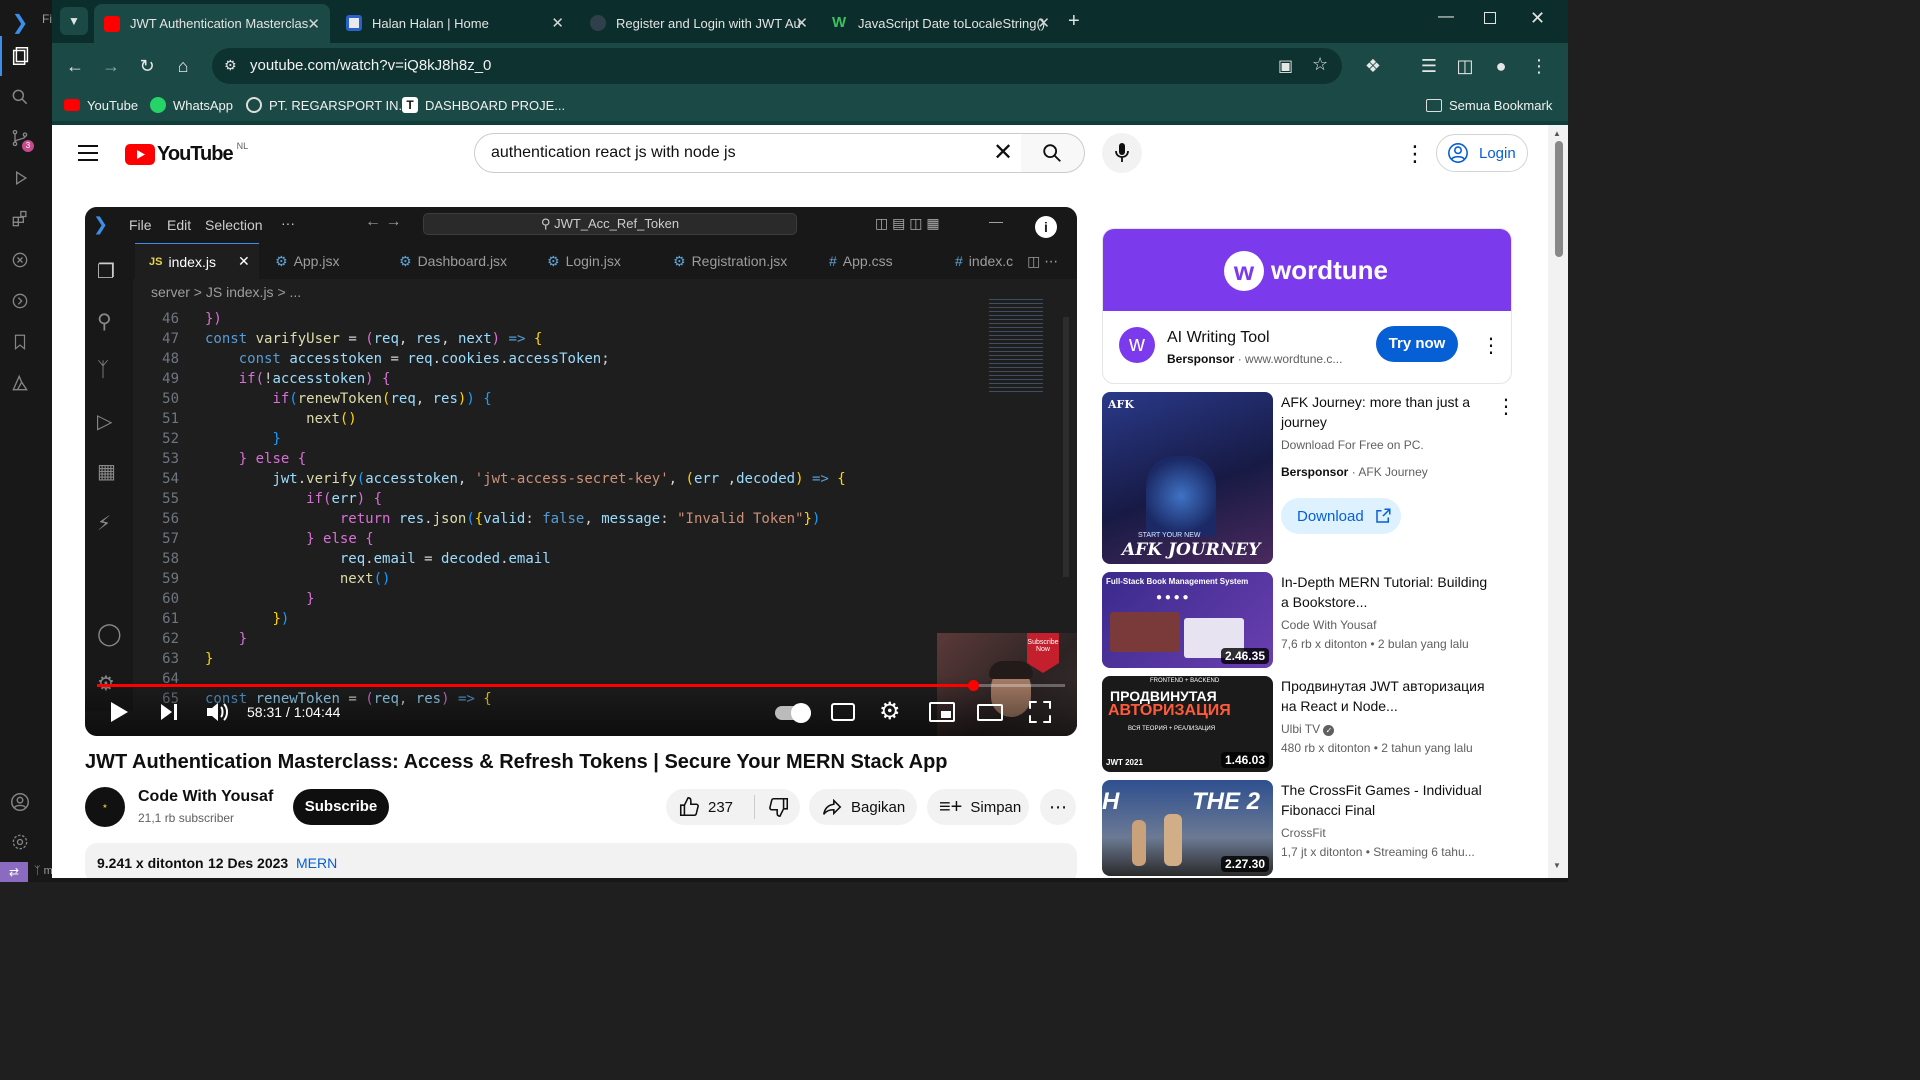 The image size is (1920, 1080). What do you see at coordinates (613, 153) in the screenshot?
I see `search-input: authentication react js with node js` at bounding box center [613, 153].